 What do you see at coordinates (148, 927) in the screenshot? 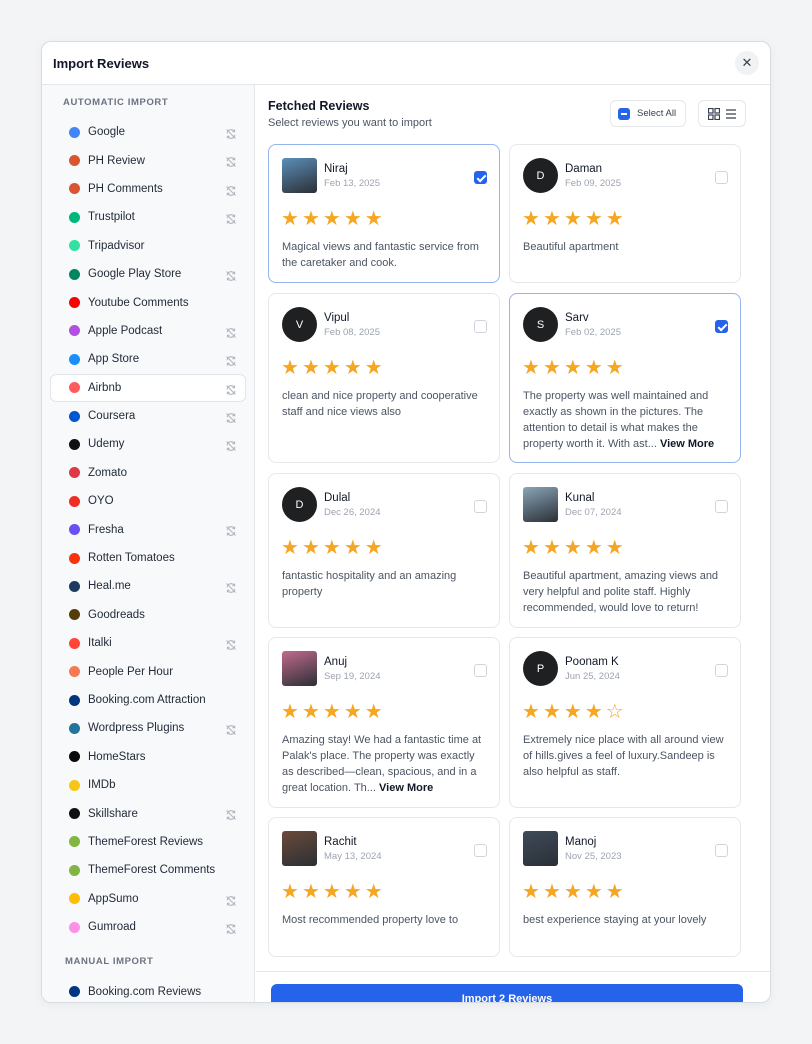
I see `source-item-gumroad: Gumroad` at bounding box center [148, 927].